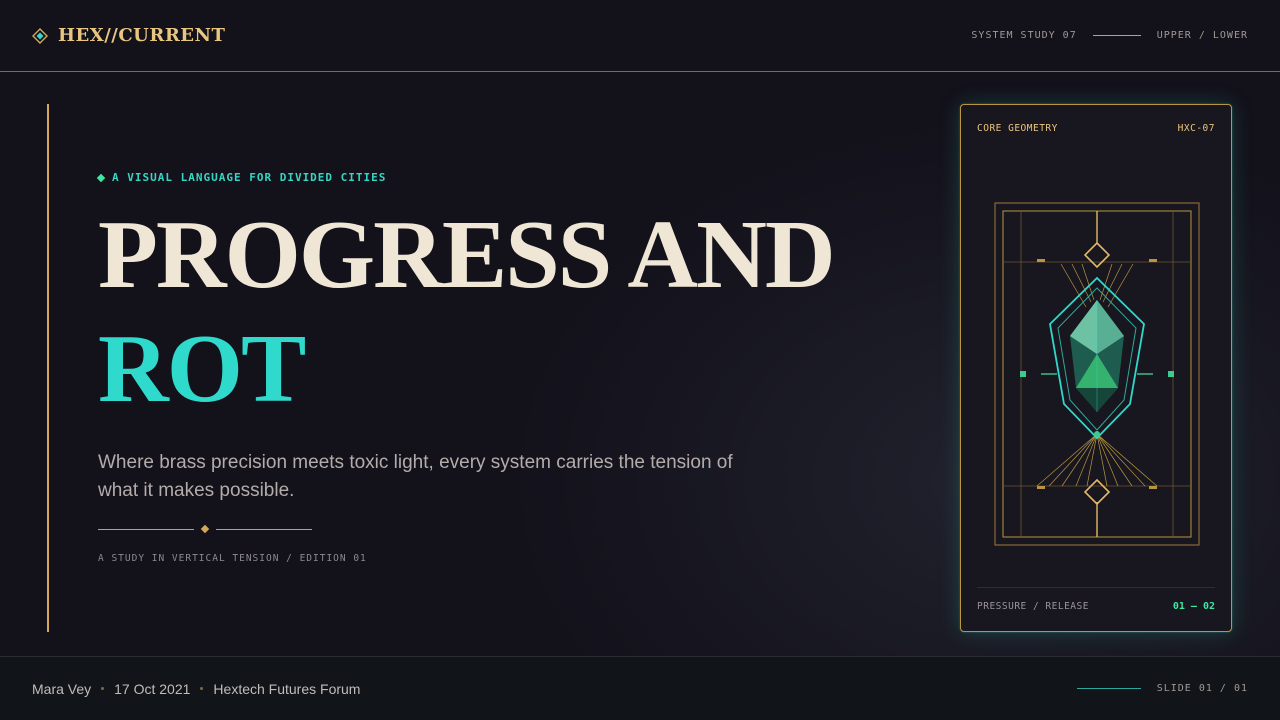  What do you see at coordinates (1202, 35) in the screenshot?
I see `mode-label: UPPER / LOWER` at bounding box center [1202, 35].